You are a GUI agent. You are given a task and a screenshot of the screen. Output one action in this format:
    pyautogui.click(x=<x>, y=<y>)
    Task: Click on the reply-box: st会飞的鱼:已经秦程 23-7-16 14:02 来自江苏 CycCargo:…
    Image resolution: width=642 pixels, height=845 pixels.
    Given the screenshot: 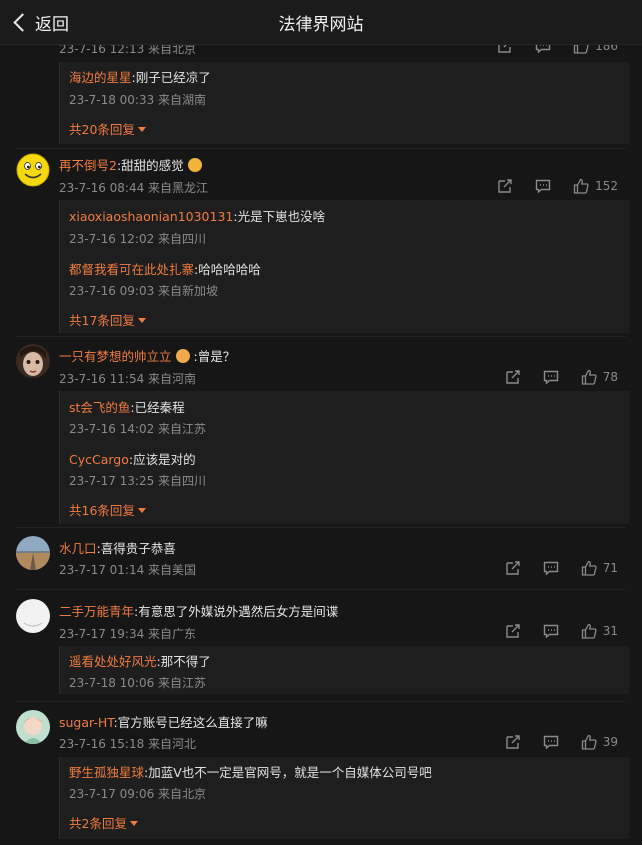 What is the action you would take?
    pyautogui.click(x=344, y=457)
    